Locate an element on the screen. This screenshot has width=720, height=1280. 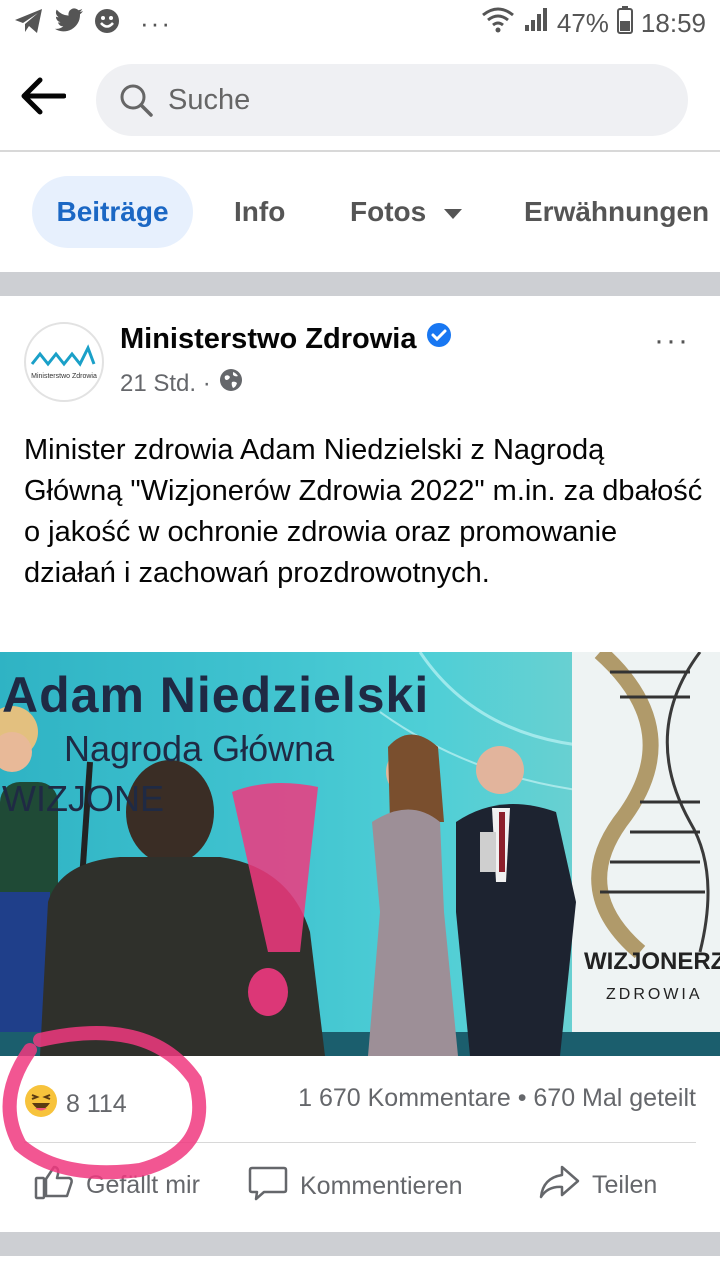
share-label: Teilen is located at coordinates (625, 1185).